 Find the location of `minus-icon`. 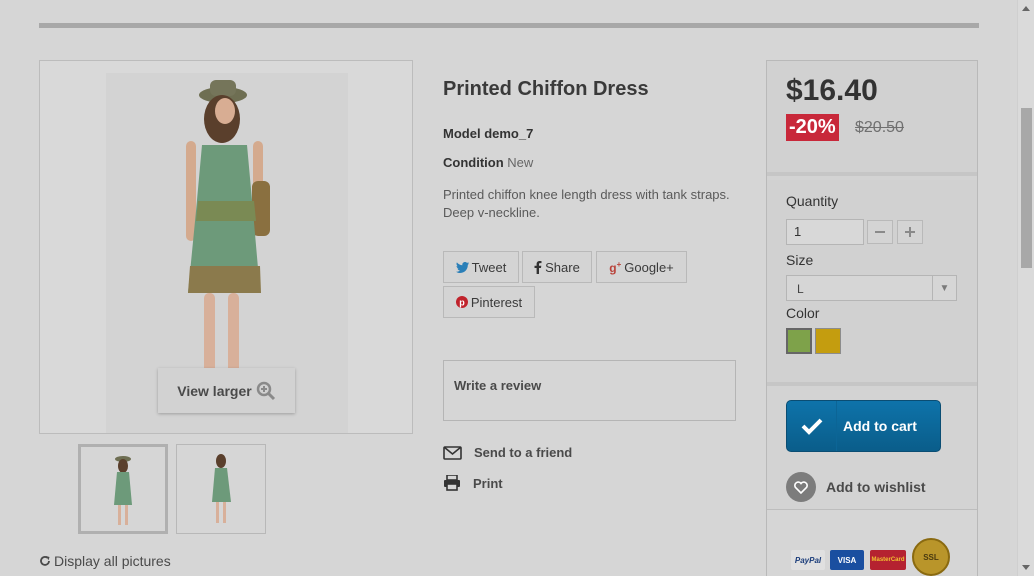

minus-icon is located at coordinates (880, 232).